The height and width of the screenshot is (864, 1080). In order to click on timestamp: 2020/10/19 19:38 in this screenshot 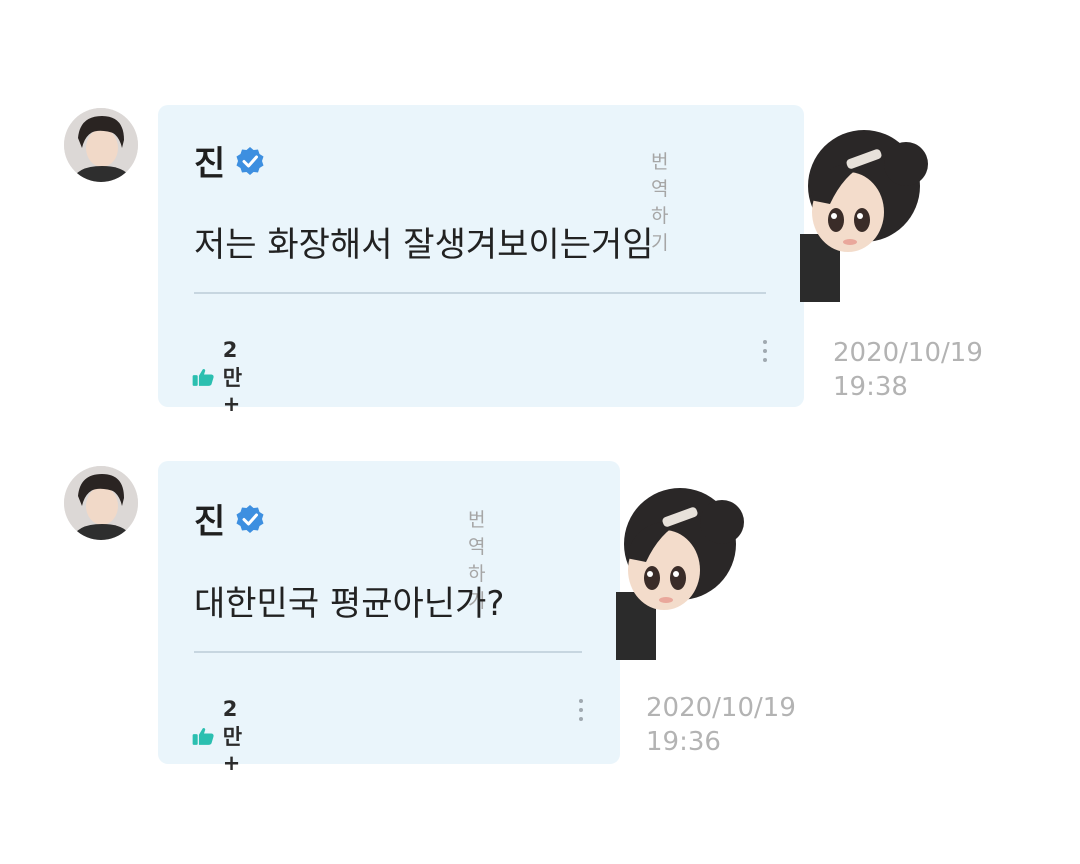, I will do `click(908, 370)`.